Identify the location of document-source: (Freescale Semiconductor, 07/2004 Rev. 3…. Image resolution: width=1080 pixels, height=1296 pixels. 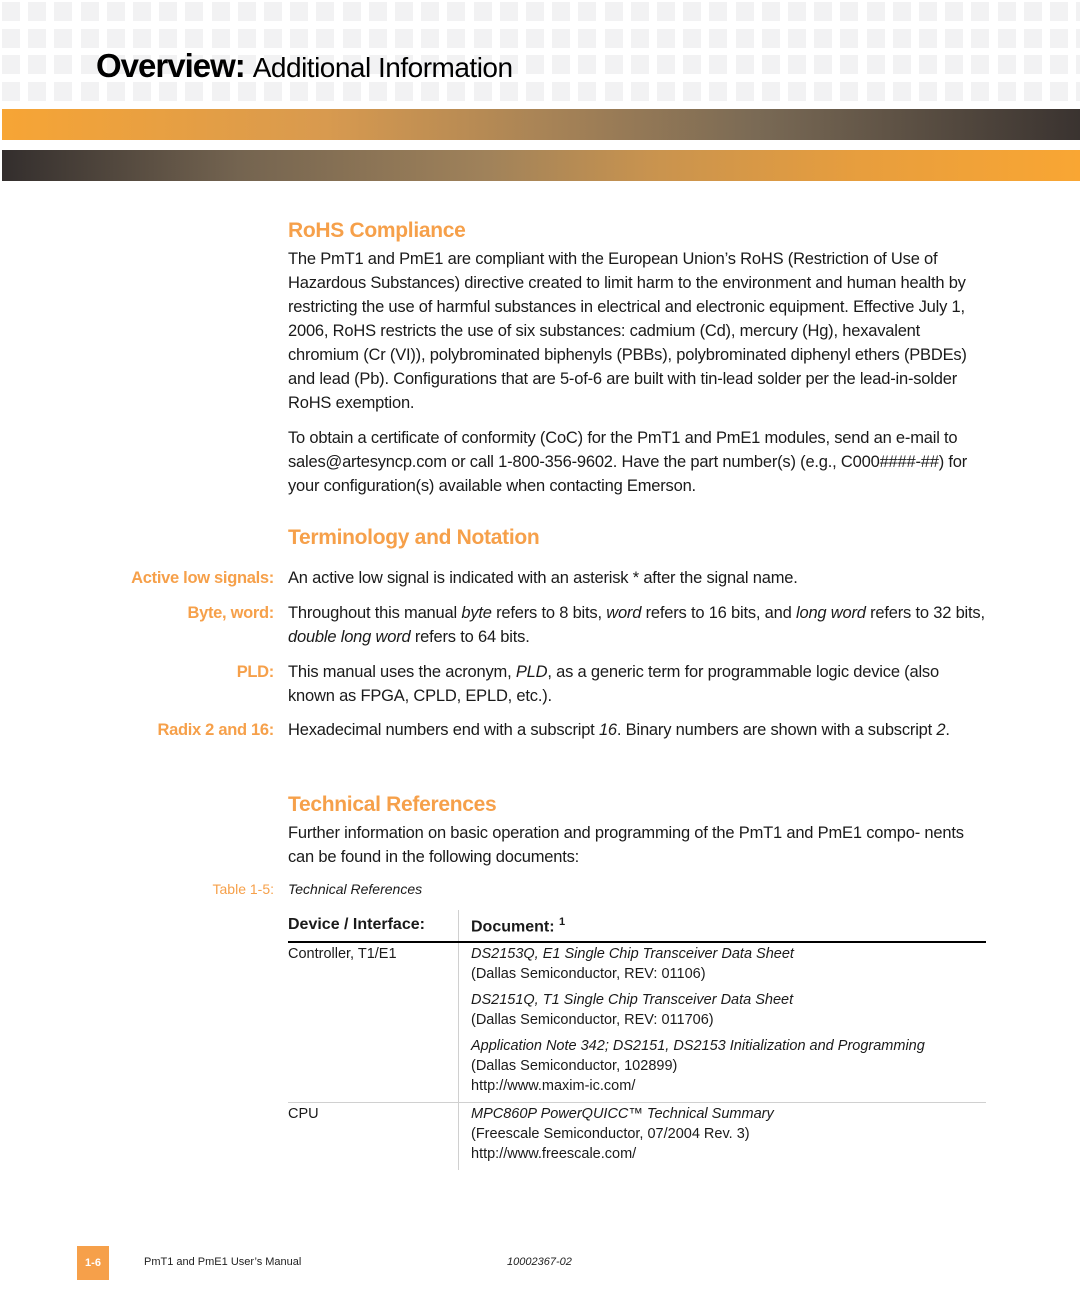
(610, 1134).